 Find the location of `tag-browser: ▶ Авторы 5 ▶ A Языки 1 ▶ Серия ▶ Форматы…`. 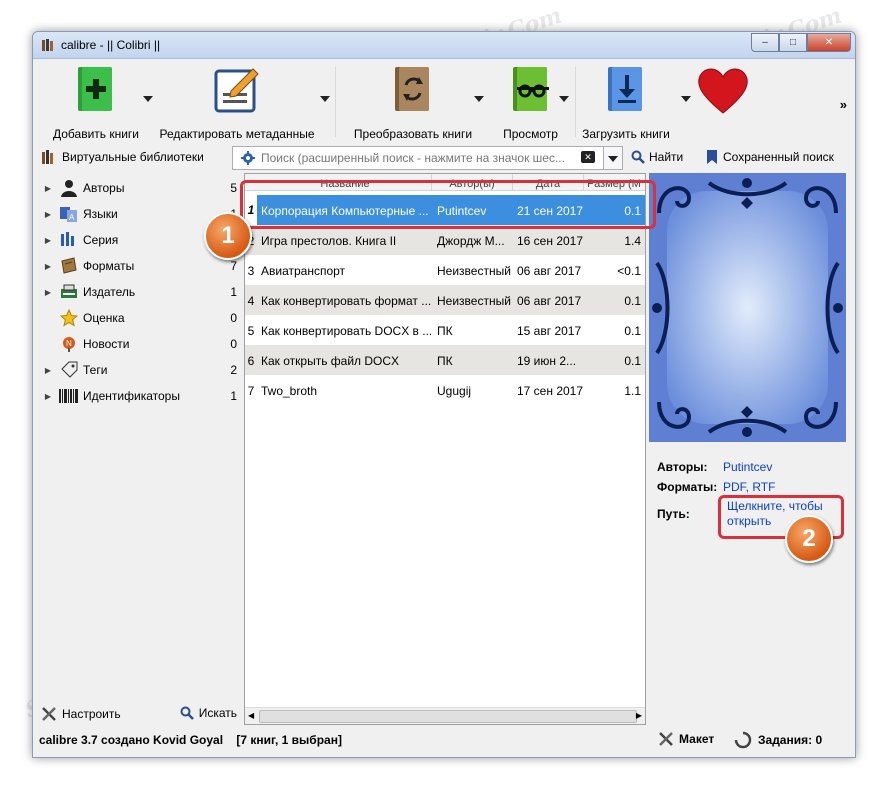

tag-browser: ▶ Авторы 5 ▶ A Языки 1 ▶ Серия ▶ Форматы… is located at coordinates (139, 438).